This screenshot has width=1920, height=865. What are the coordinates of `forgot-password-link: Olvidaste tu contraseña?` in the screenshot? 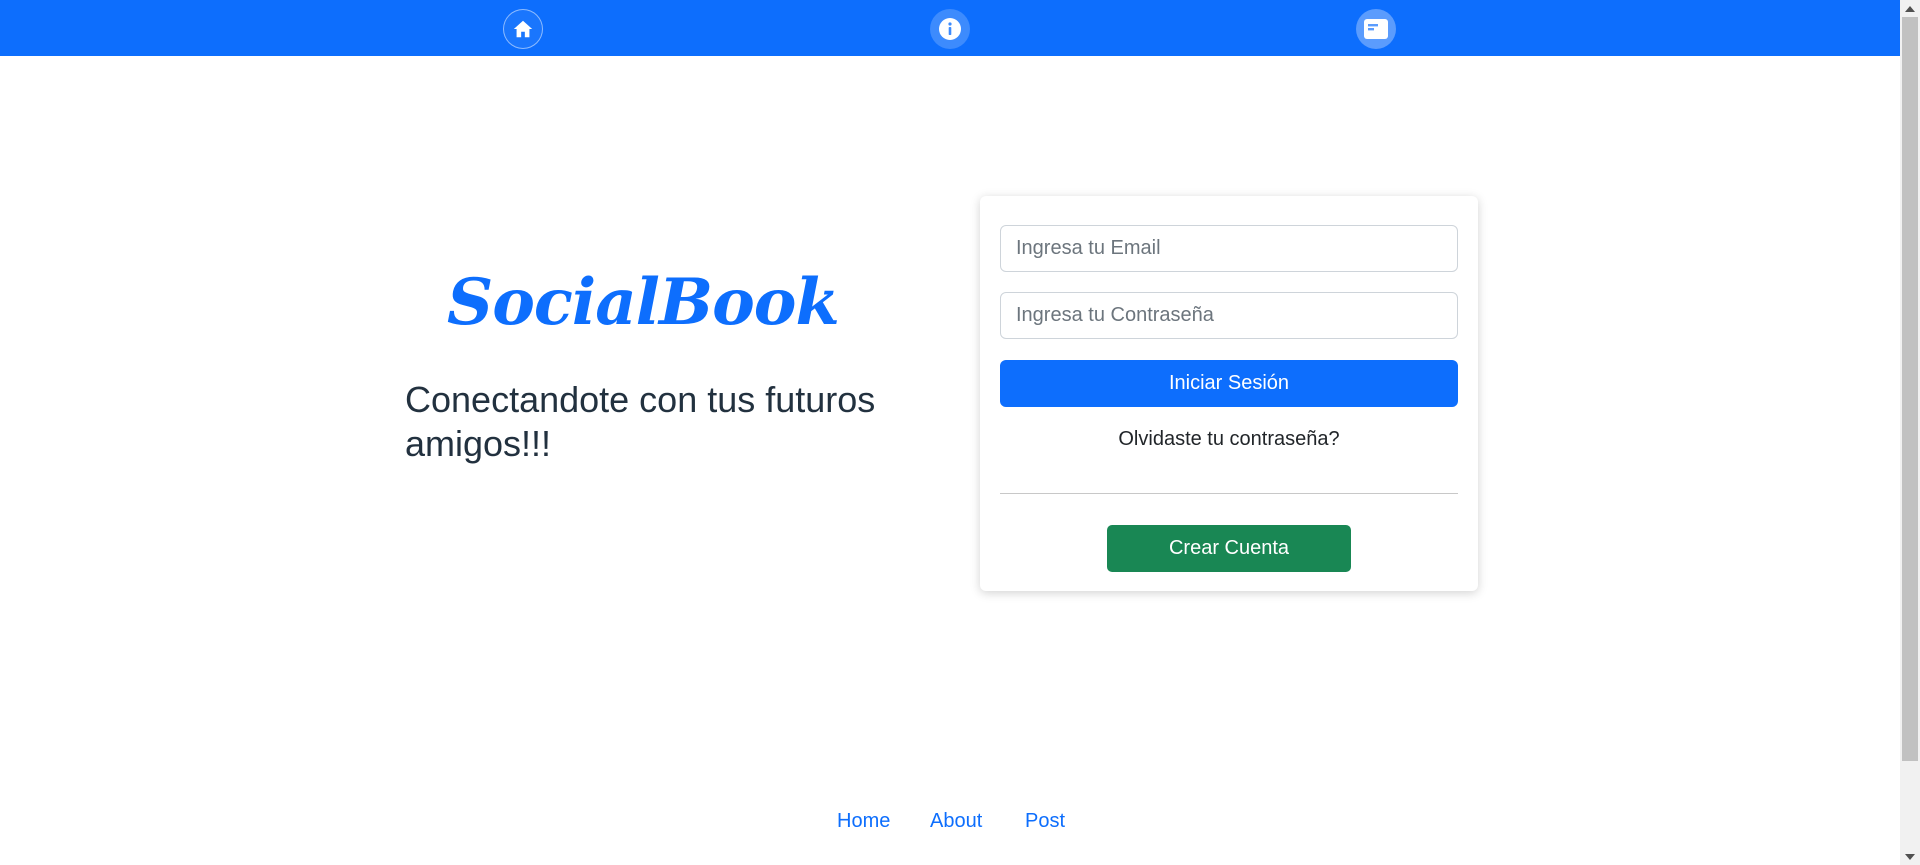 It's located at (1229, 439).